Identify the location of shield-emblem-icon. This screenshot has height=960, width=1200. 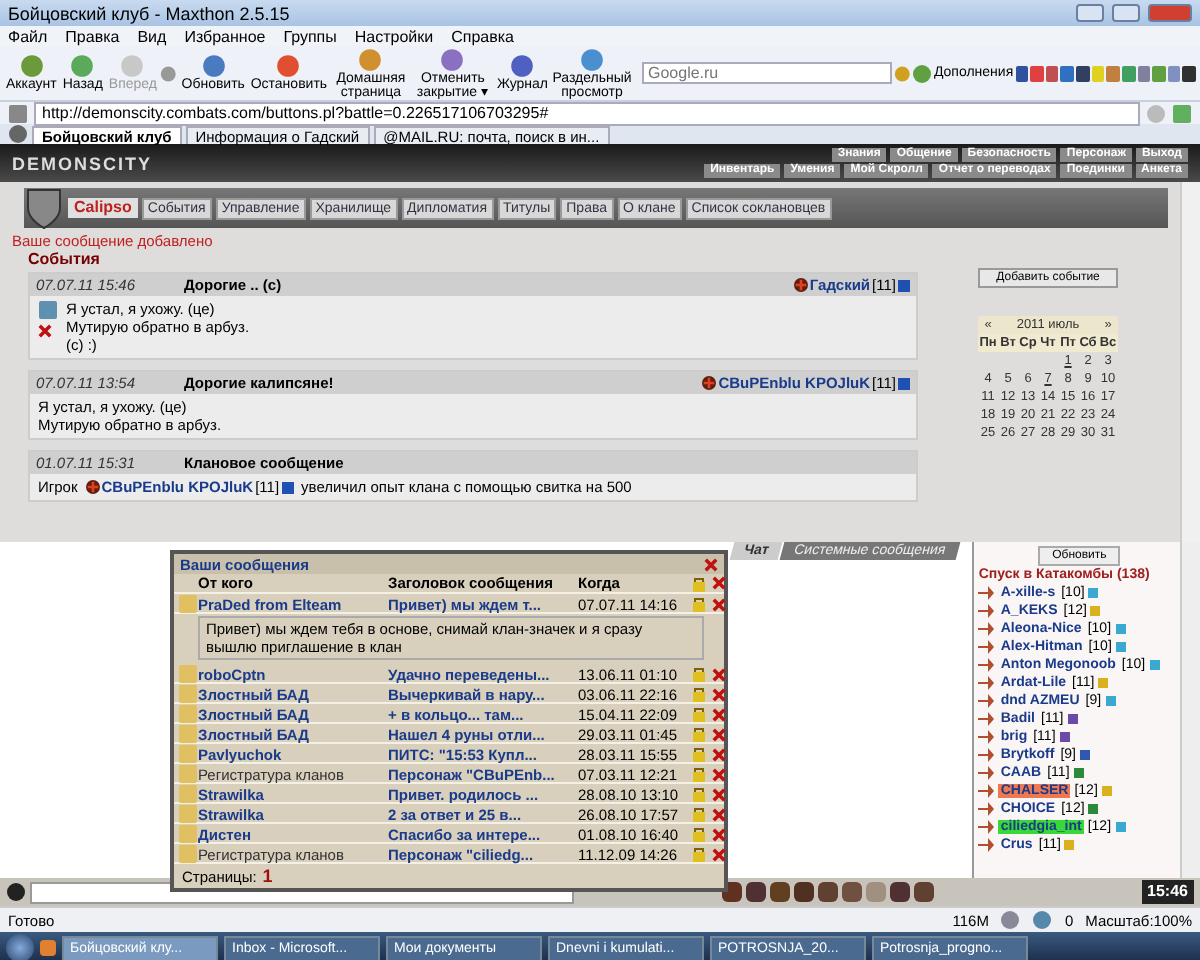
(44, 208).